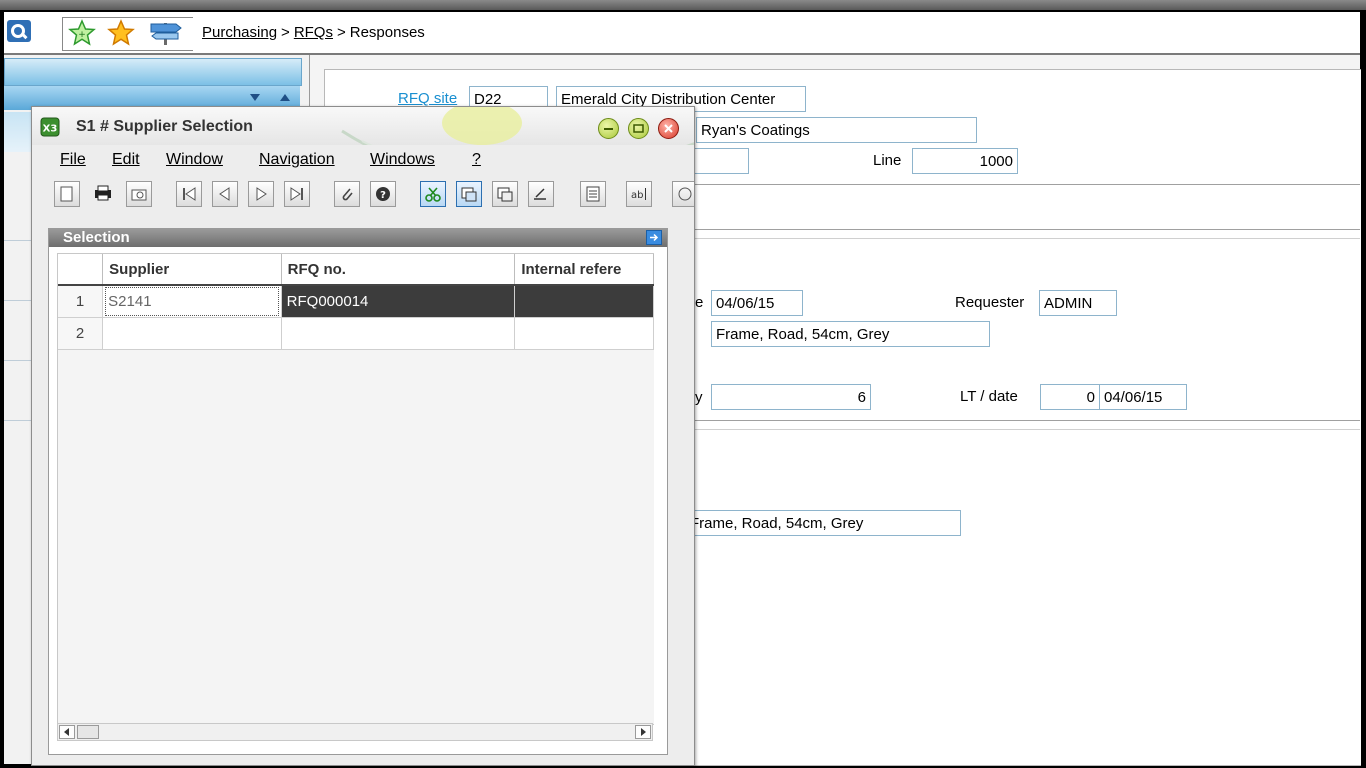  Describe the element at coordinates (965, 161) in the screenshot. I see `line-field: 1000` at that location.